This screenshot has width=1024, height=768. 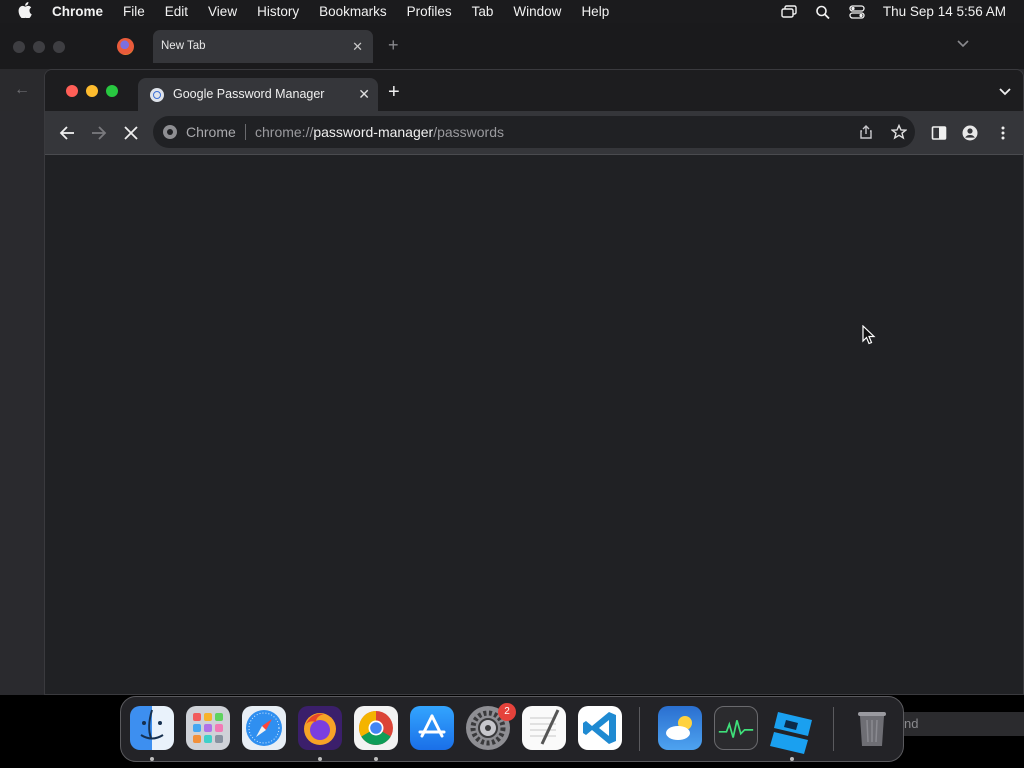 What do you see at coordinates (131, 133) in the screenshot?
I see `stop-loading-icon` at bounding box center [131, 133].